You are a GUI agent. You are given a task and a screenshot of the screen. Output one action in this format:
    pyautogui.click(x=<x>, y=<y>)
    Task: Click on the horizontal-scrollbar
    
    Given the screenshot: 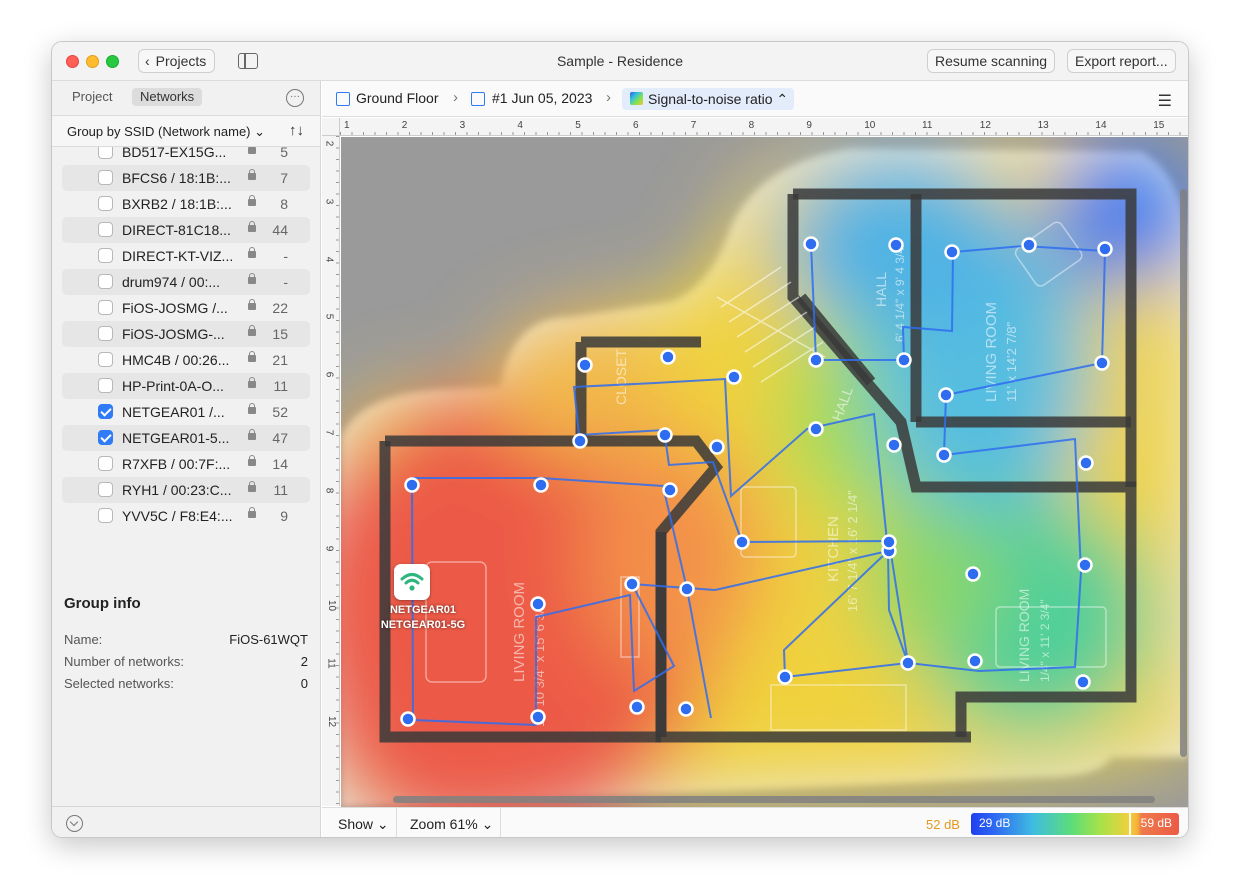 What is the action you would take?
    pyautogui.click(x=774, y=799)
    